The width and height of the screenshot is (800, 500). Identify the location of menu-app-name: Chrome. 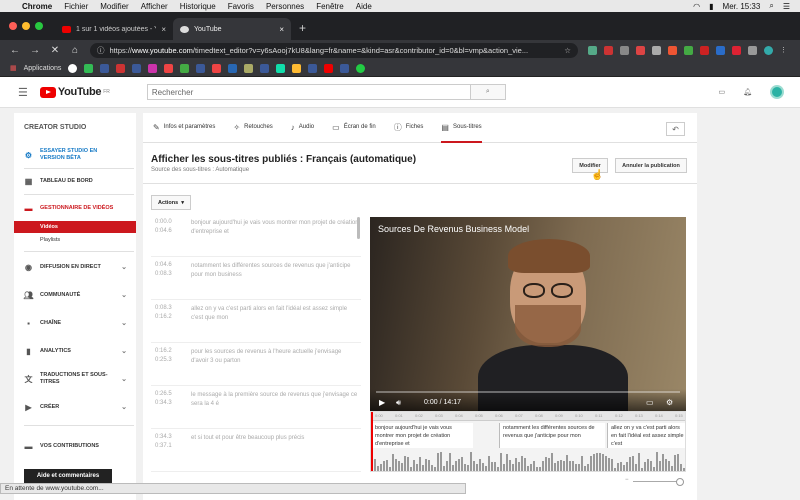
(37, 6).